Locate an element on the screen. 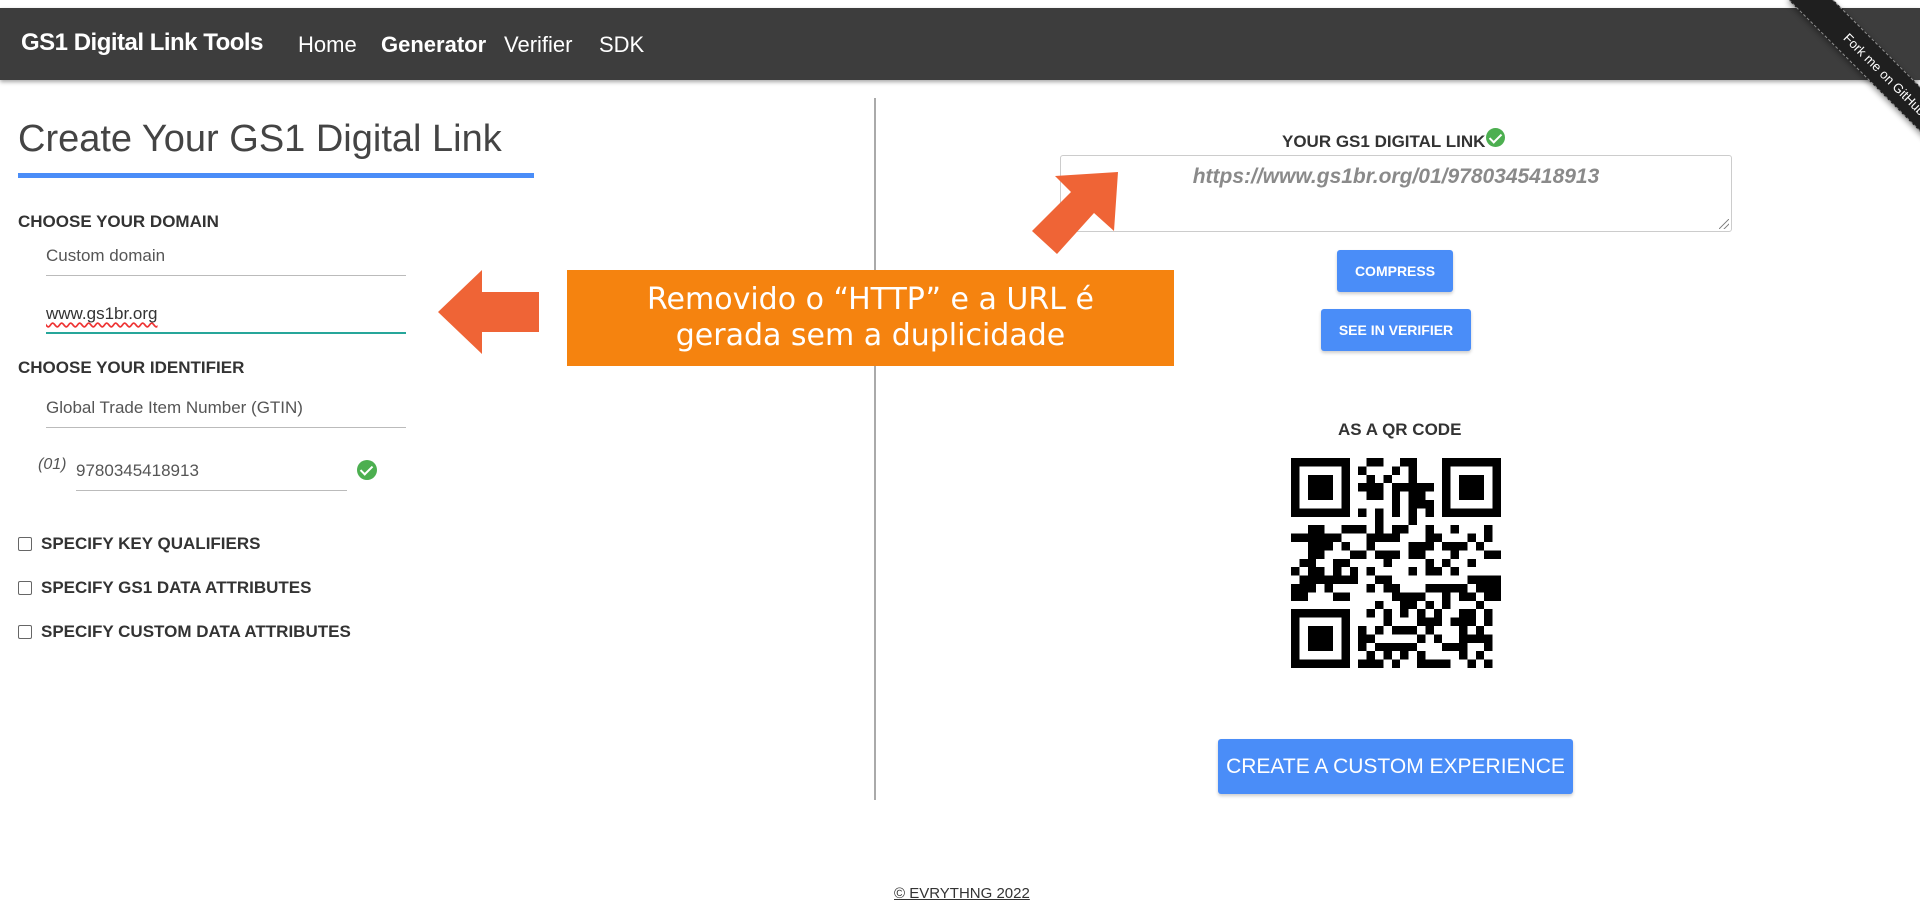  annotation-line-1: Removido o “HTTP” e a URL é is located at coordinates (870, 299).